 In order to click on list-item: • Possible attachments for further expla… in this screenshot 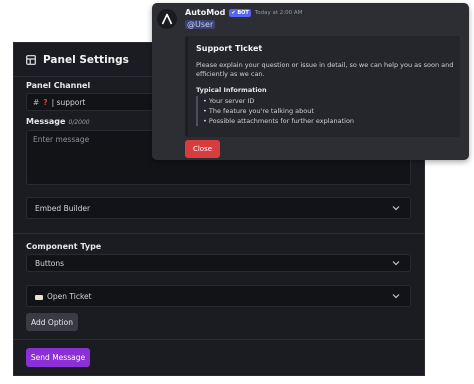, I will do `click(279, 121)`.